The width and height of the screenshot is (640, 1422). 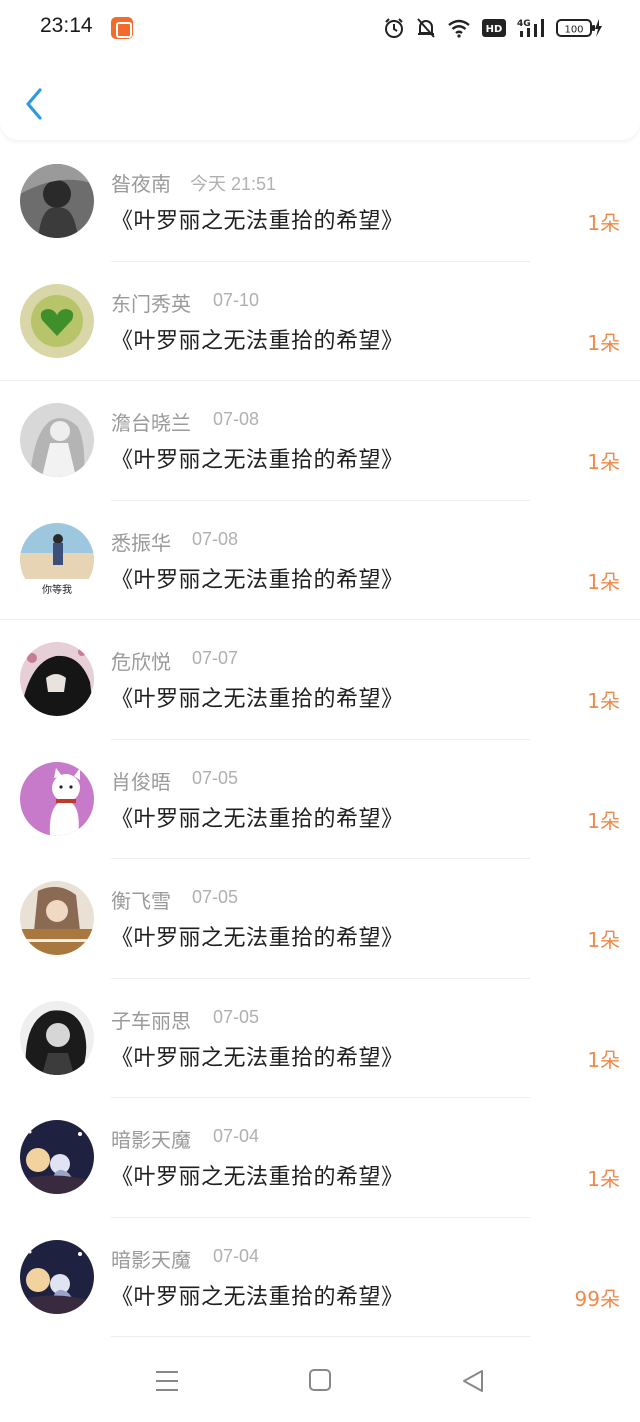 What do you see at coordinates (233, 184) in the screenshot?
I see `timestamp: 今天 21:51` at bounding box center [233, 184].